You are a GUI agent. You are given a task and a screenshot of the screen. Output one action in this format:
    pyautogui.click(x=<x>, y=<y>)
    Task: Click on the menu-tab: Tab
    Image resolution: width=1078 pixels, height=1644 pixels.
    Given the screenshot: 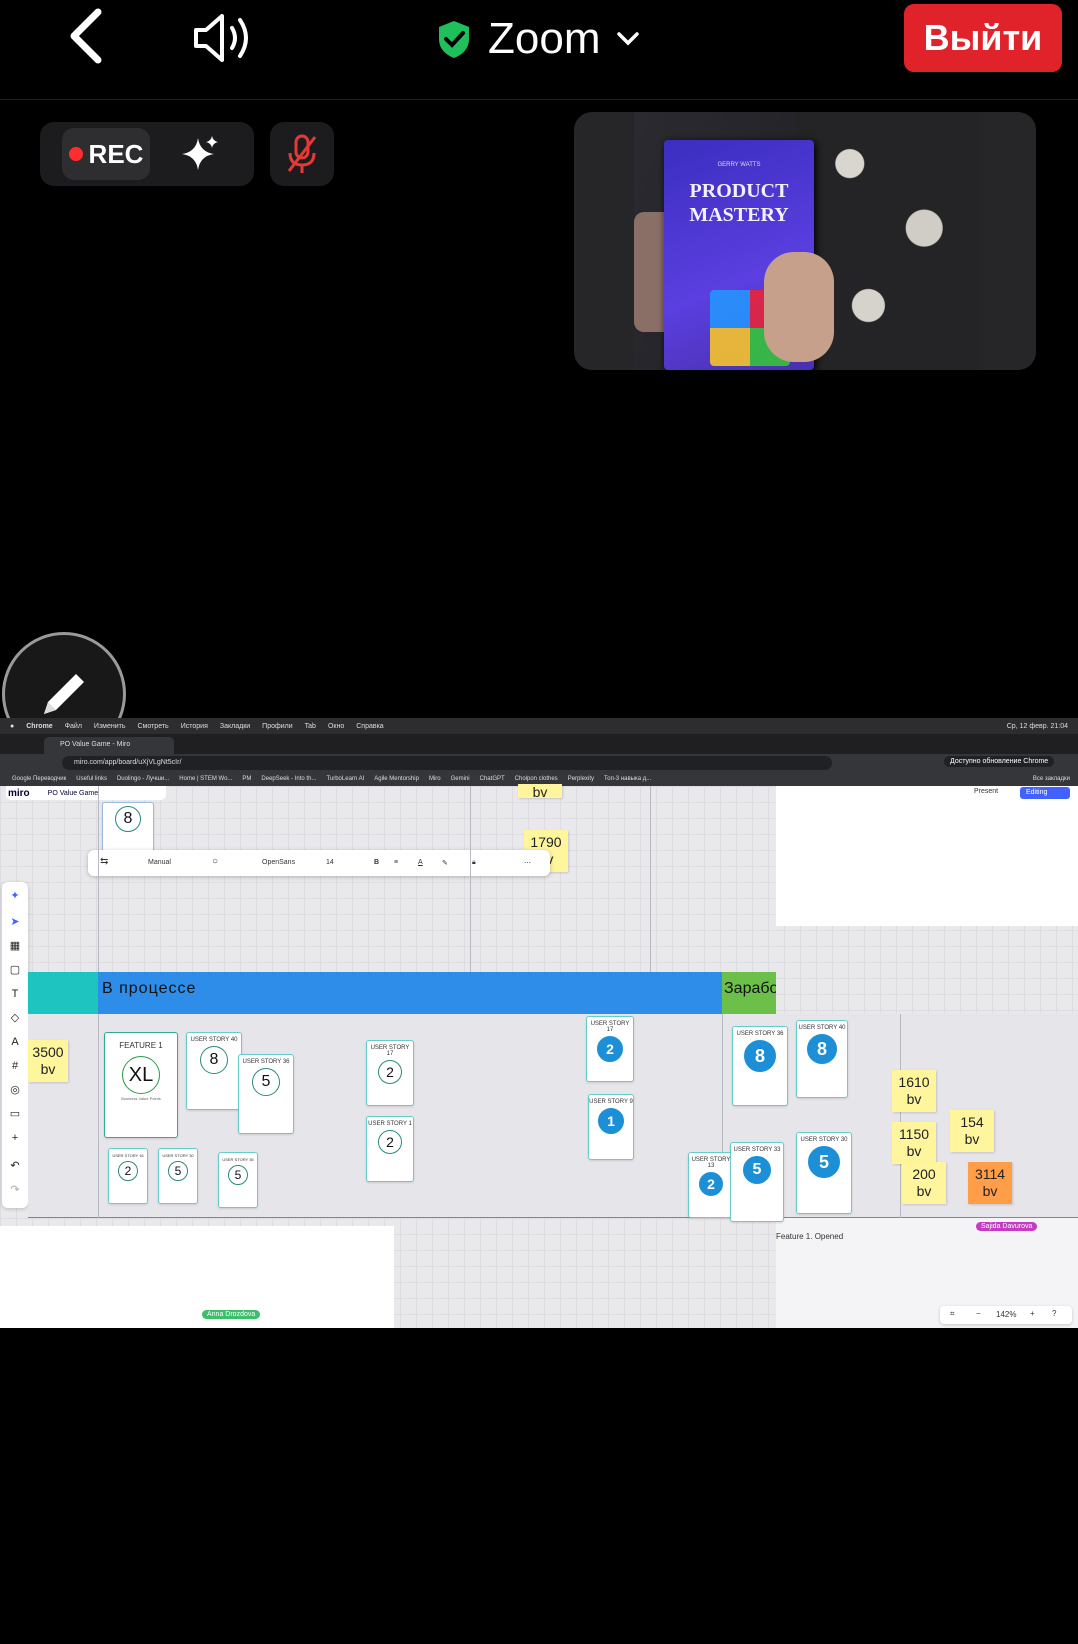 What is the action you would take?
    pyautogui.click(x=310, y=726)
    